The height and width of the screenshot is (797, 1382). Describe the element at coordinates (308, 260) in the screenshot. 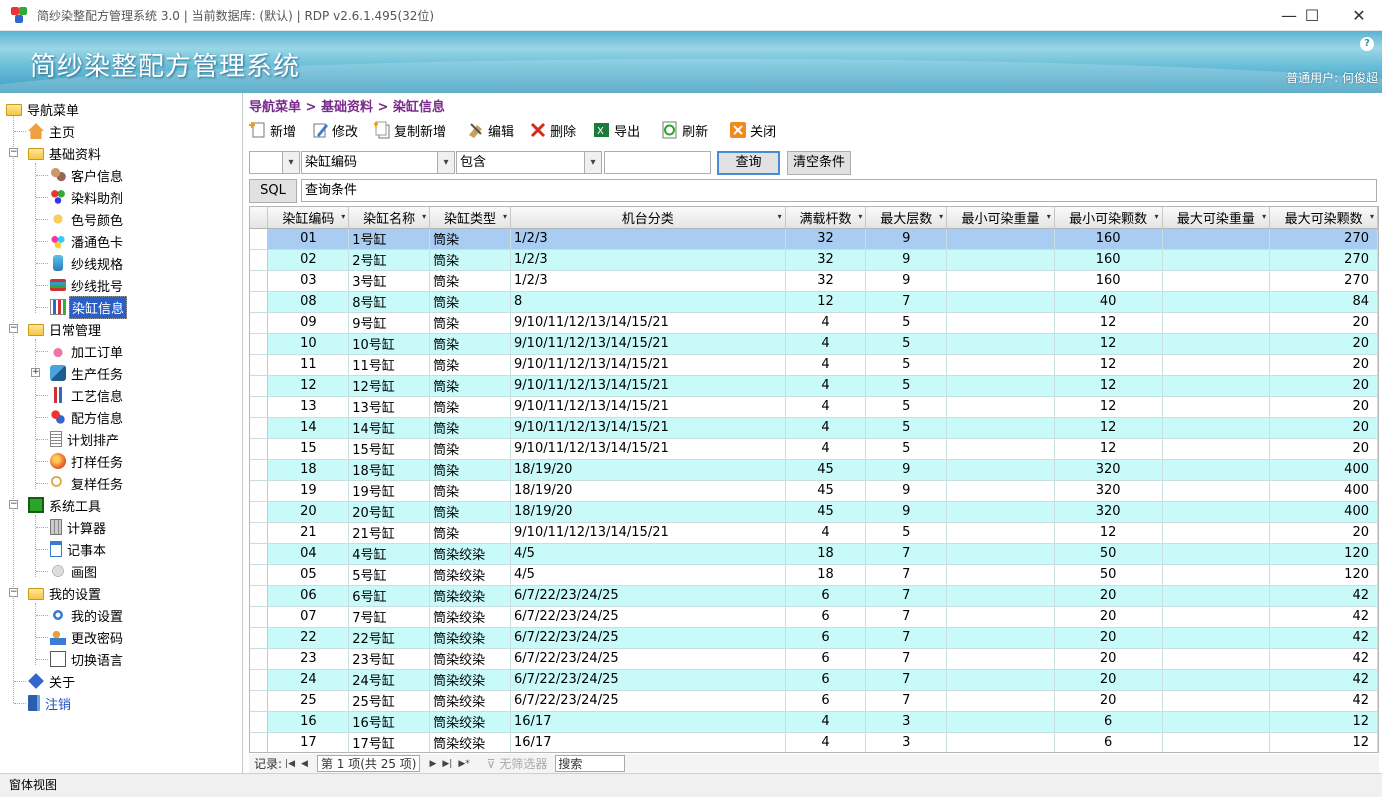

I see `table-cell: 02` at that location.